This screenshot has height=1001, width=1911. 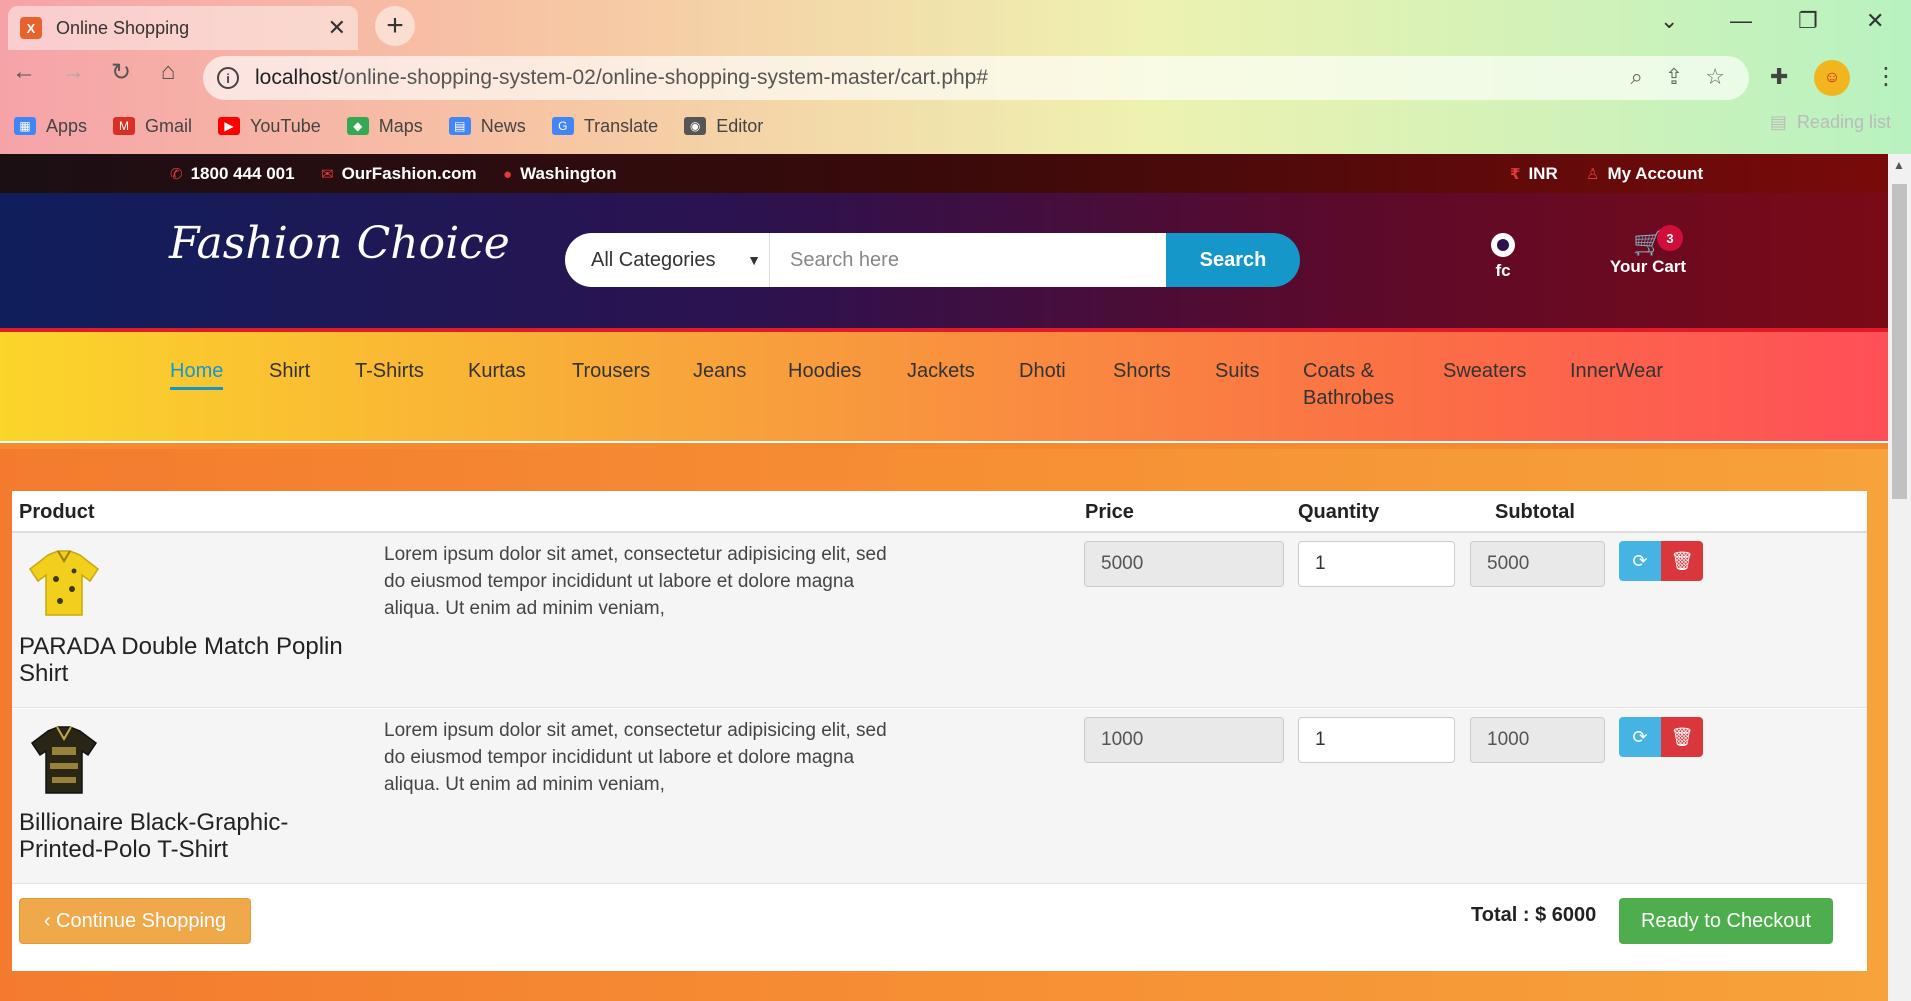 I want to click on bookmark-news: ▤ News, so click(x=487, y=126).